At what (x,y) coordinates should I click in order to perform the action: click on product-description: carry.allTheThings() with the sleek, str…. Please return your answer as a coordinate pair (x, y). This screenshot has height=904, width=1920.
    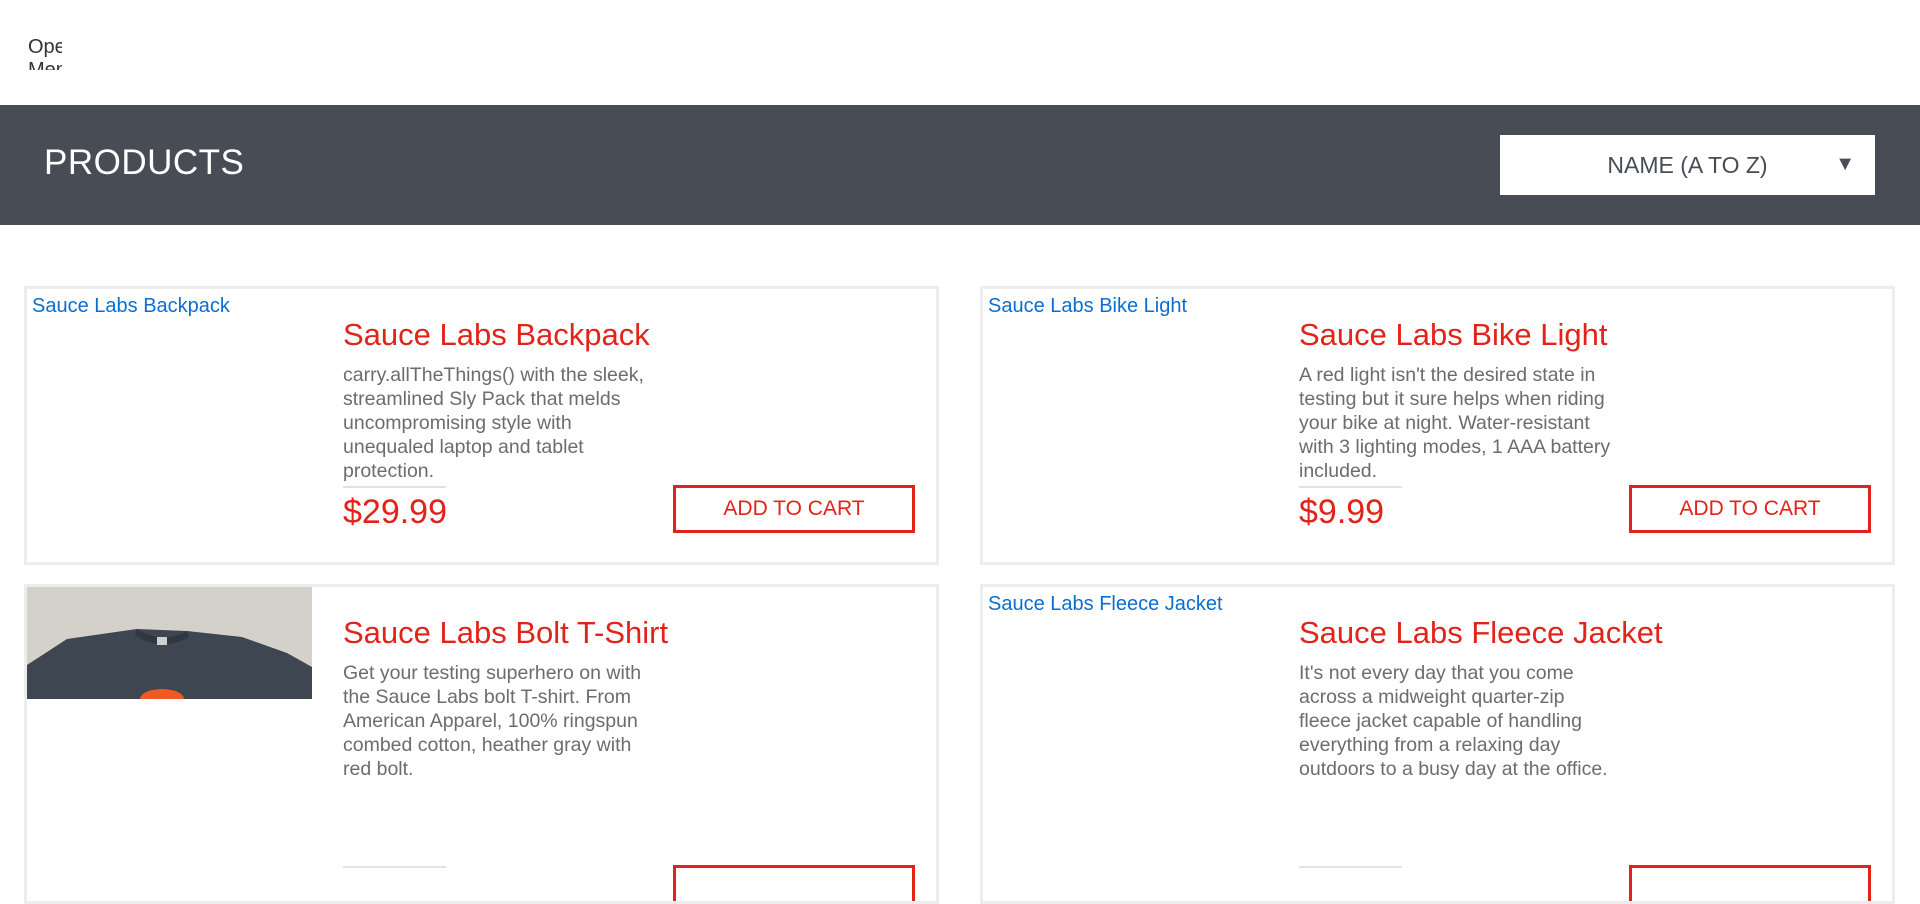
    Looking at the image, I should click on (493, 423).